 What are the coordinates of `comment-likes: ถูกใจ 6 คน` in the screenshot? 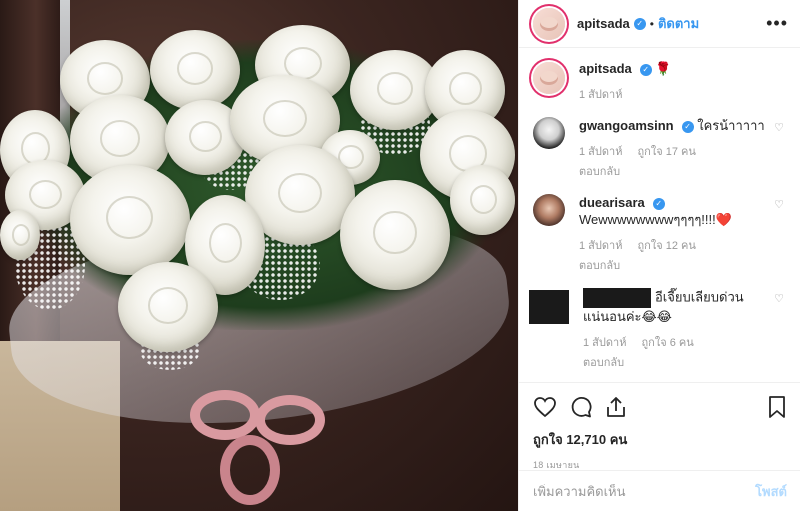 It's located at (668, 343).